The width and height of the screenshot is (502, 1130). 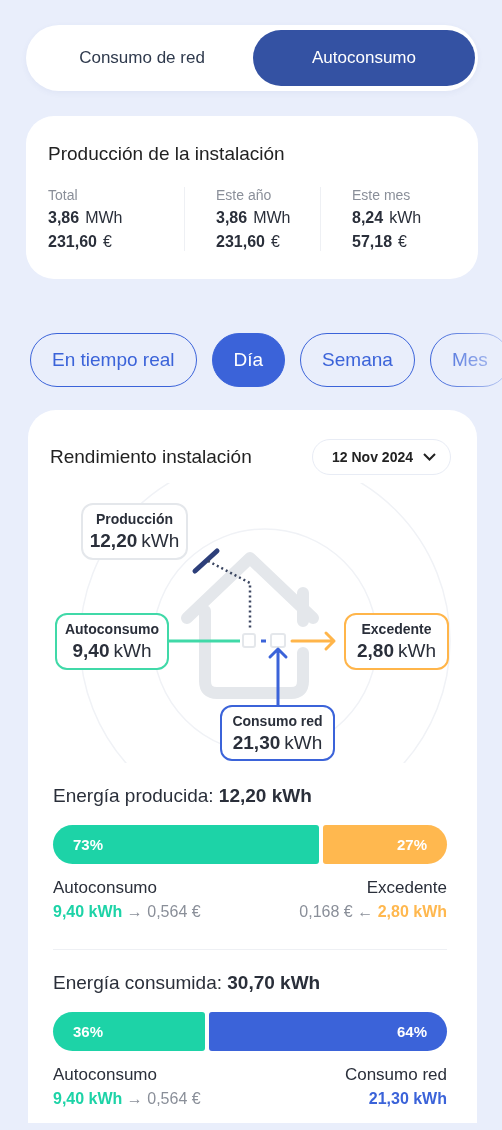 What do you see at coordinates (134, 519) in the screenshot?
I see `flow-label: Producción` at bounding box center [134, 519].